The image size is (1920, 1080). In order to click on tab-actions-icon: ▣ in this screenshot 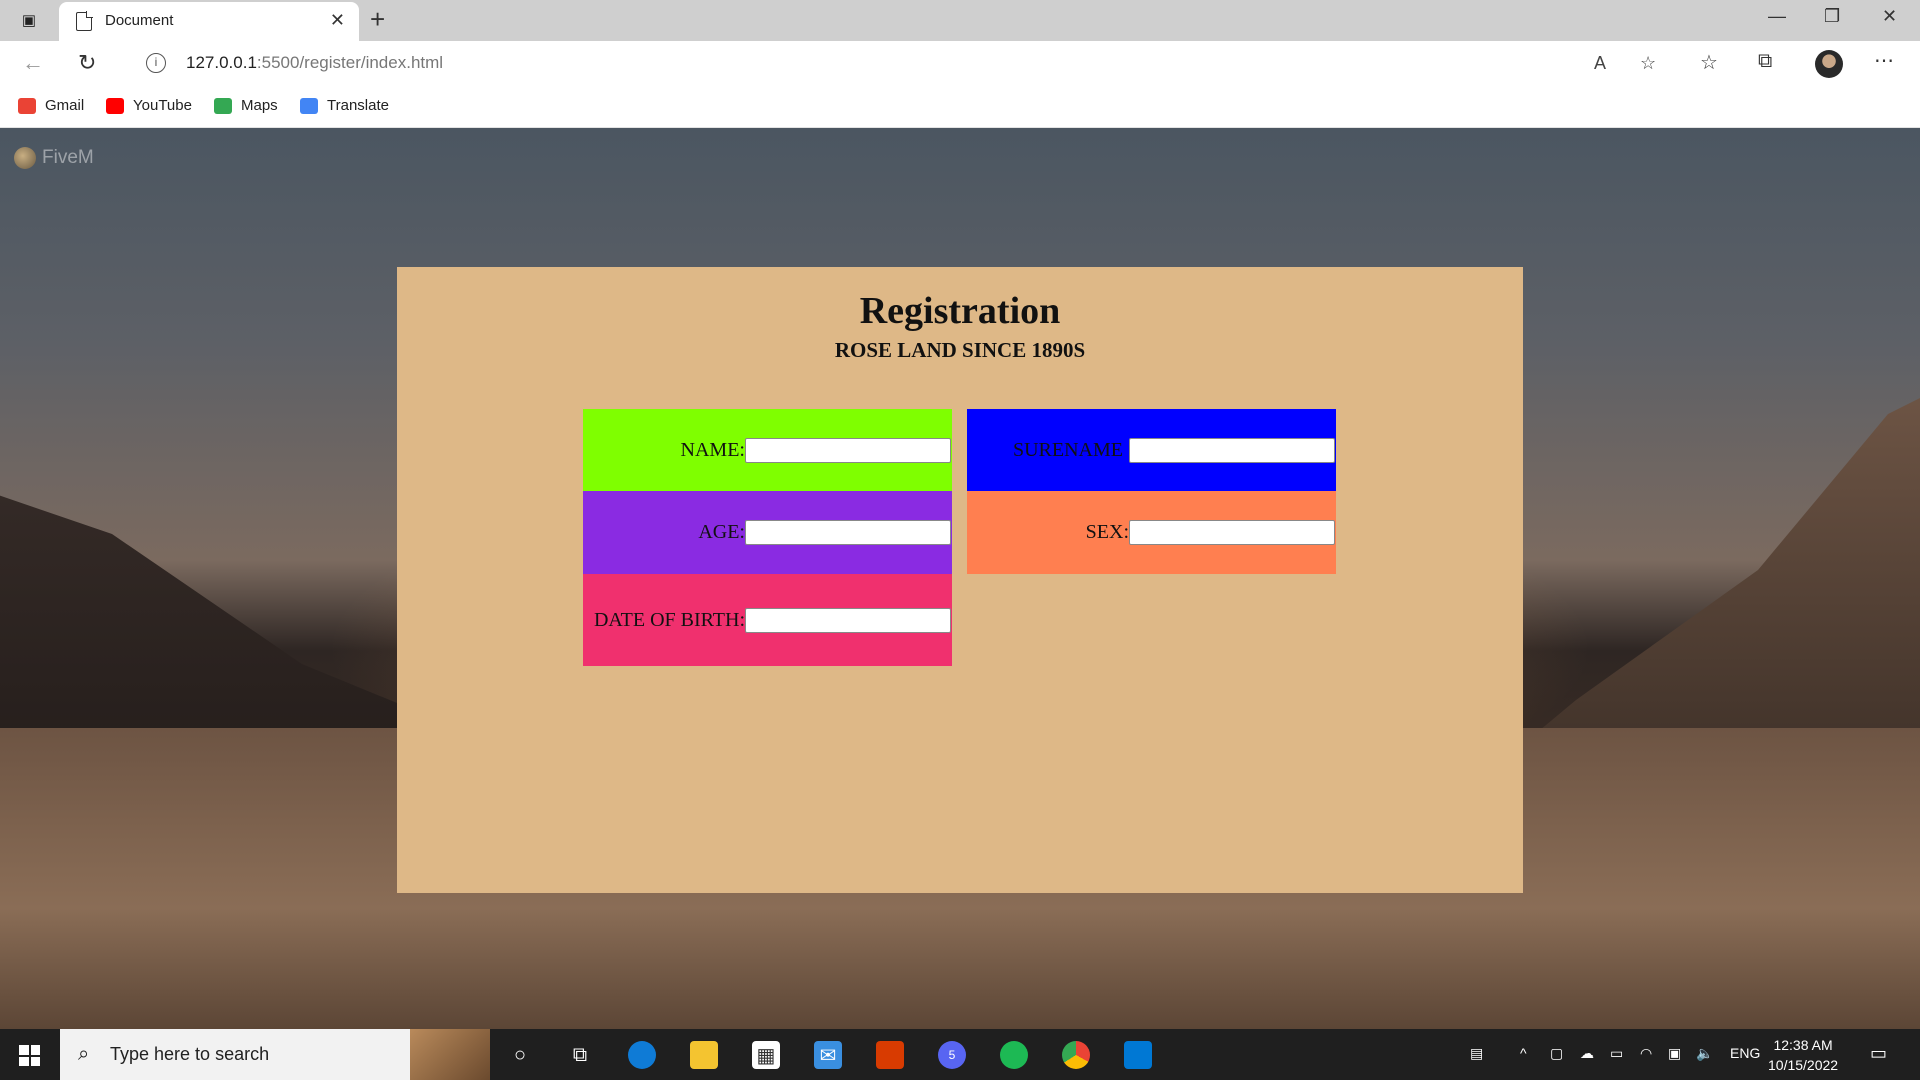, I will do `click(29, 20)`.